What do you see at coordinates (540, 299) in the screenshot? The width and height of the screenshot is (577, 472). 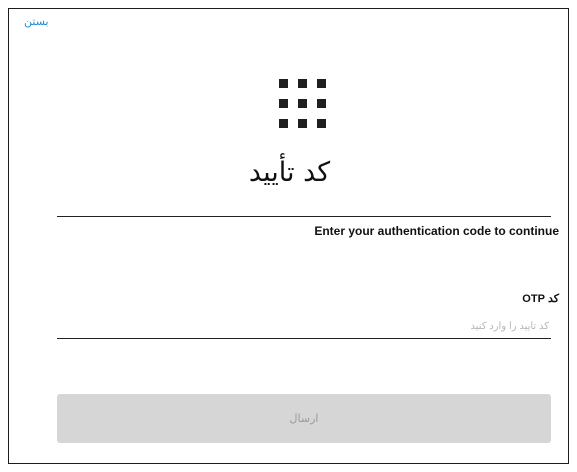 I see `otp-field-label: کد OTP` at bounding box center [540, 299].